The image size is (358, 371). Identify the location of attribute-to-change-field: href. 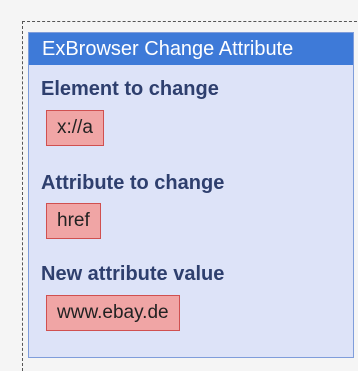
(73, 221).